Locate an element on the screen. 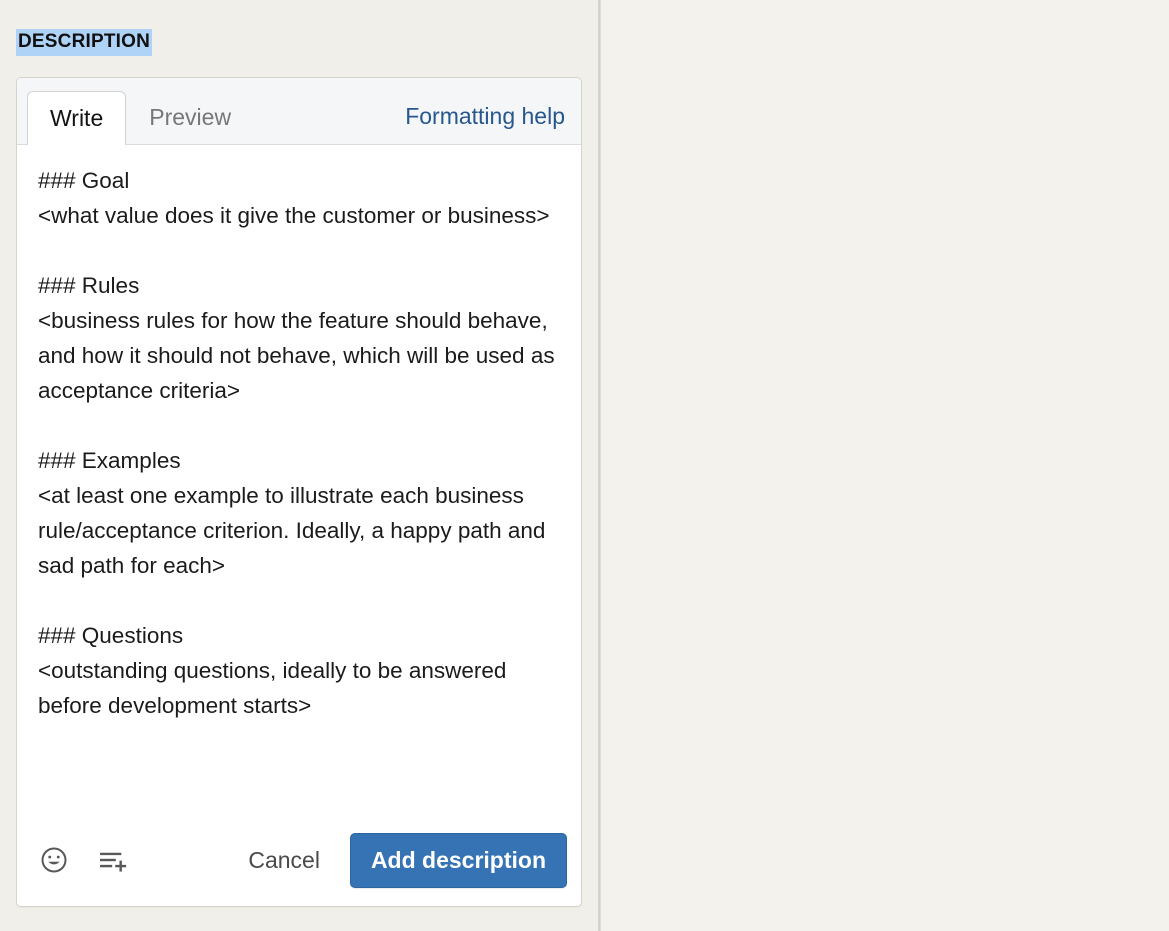 The width and height of the screenshot is (1169, 931). description-section-label-left: DESCRIPTION is located at coordinates (84, 42).